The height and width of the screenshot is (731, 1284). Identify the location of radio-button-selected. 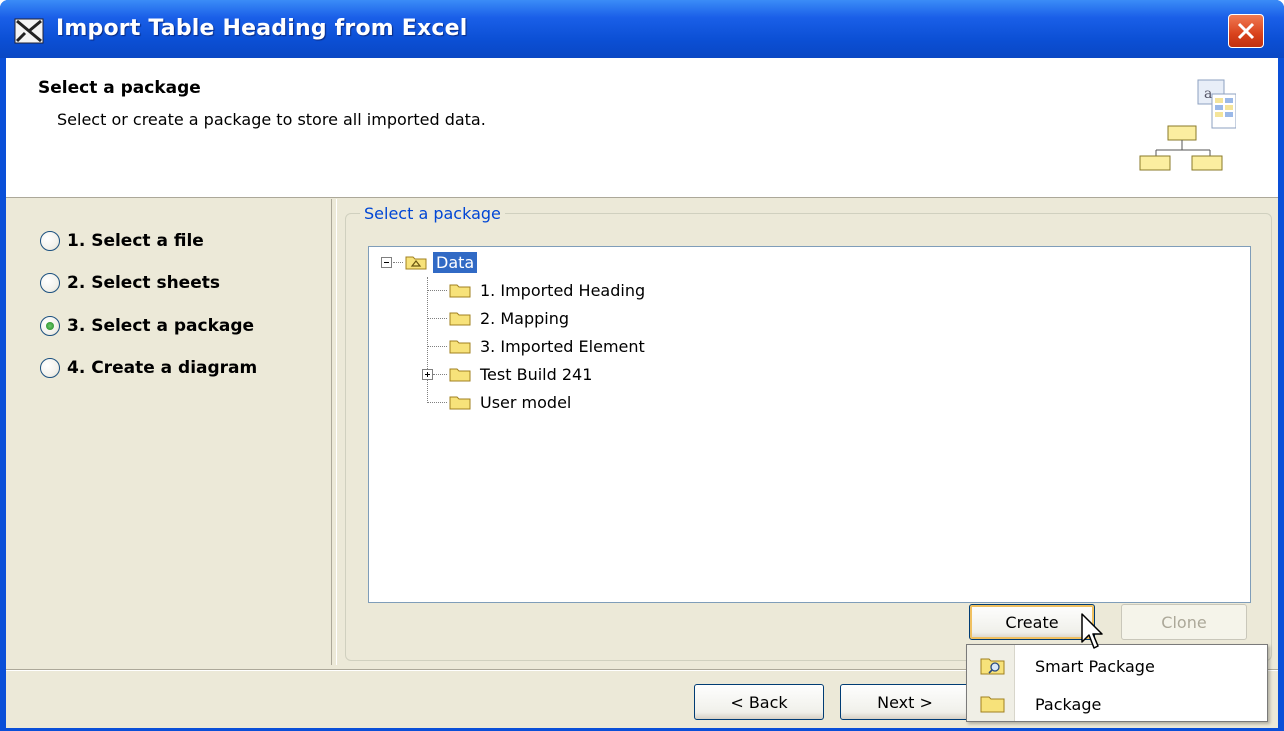
(50, 326).